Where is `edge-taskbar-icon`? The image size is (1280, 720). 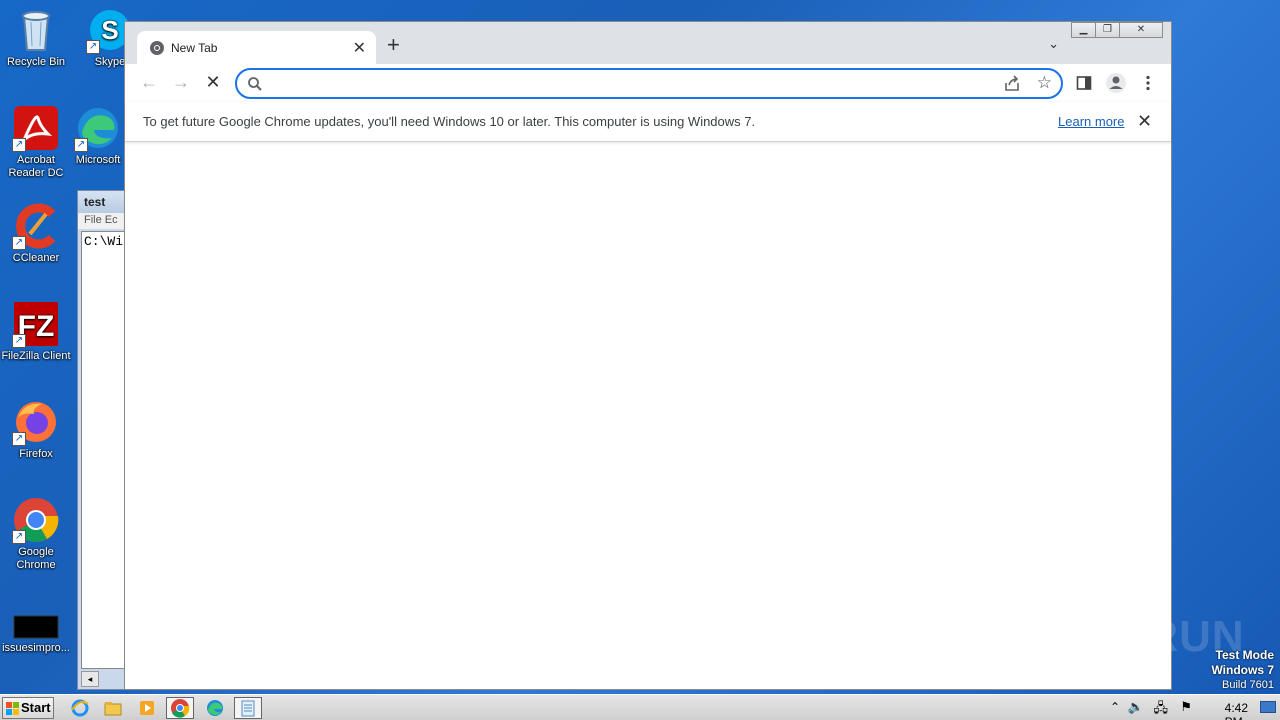
edge-taskbar-icon is located at coordinates (216, 708).